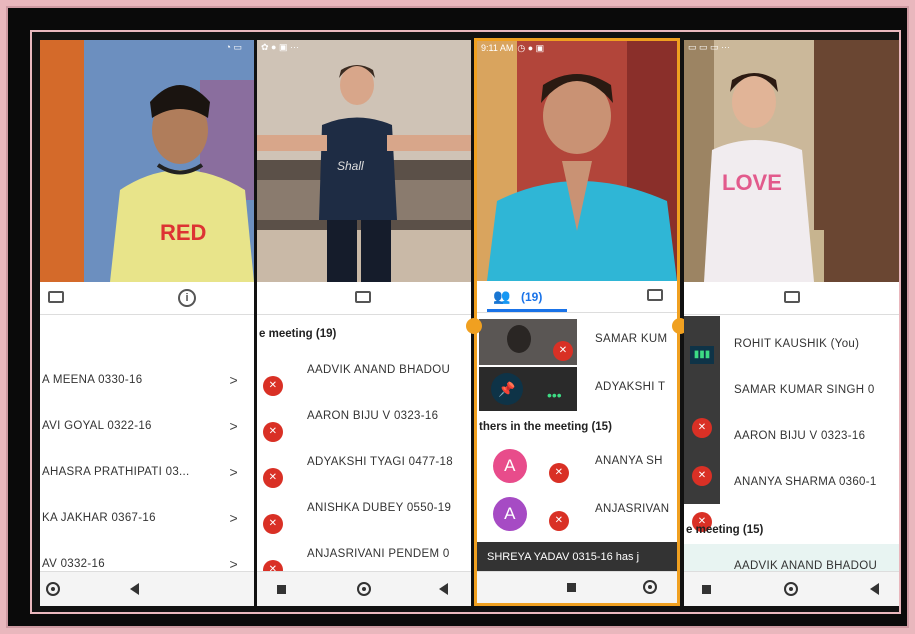 The height and width of the screenshot is (634, 915). Describe the element at coordinates (187, 298) in the screenshot. I see `info-icon: i` at that location.